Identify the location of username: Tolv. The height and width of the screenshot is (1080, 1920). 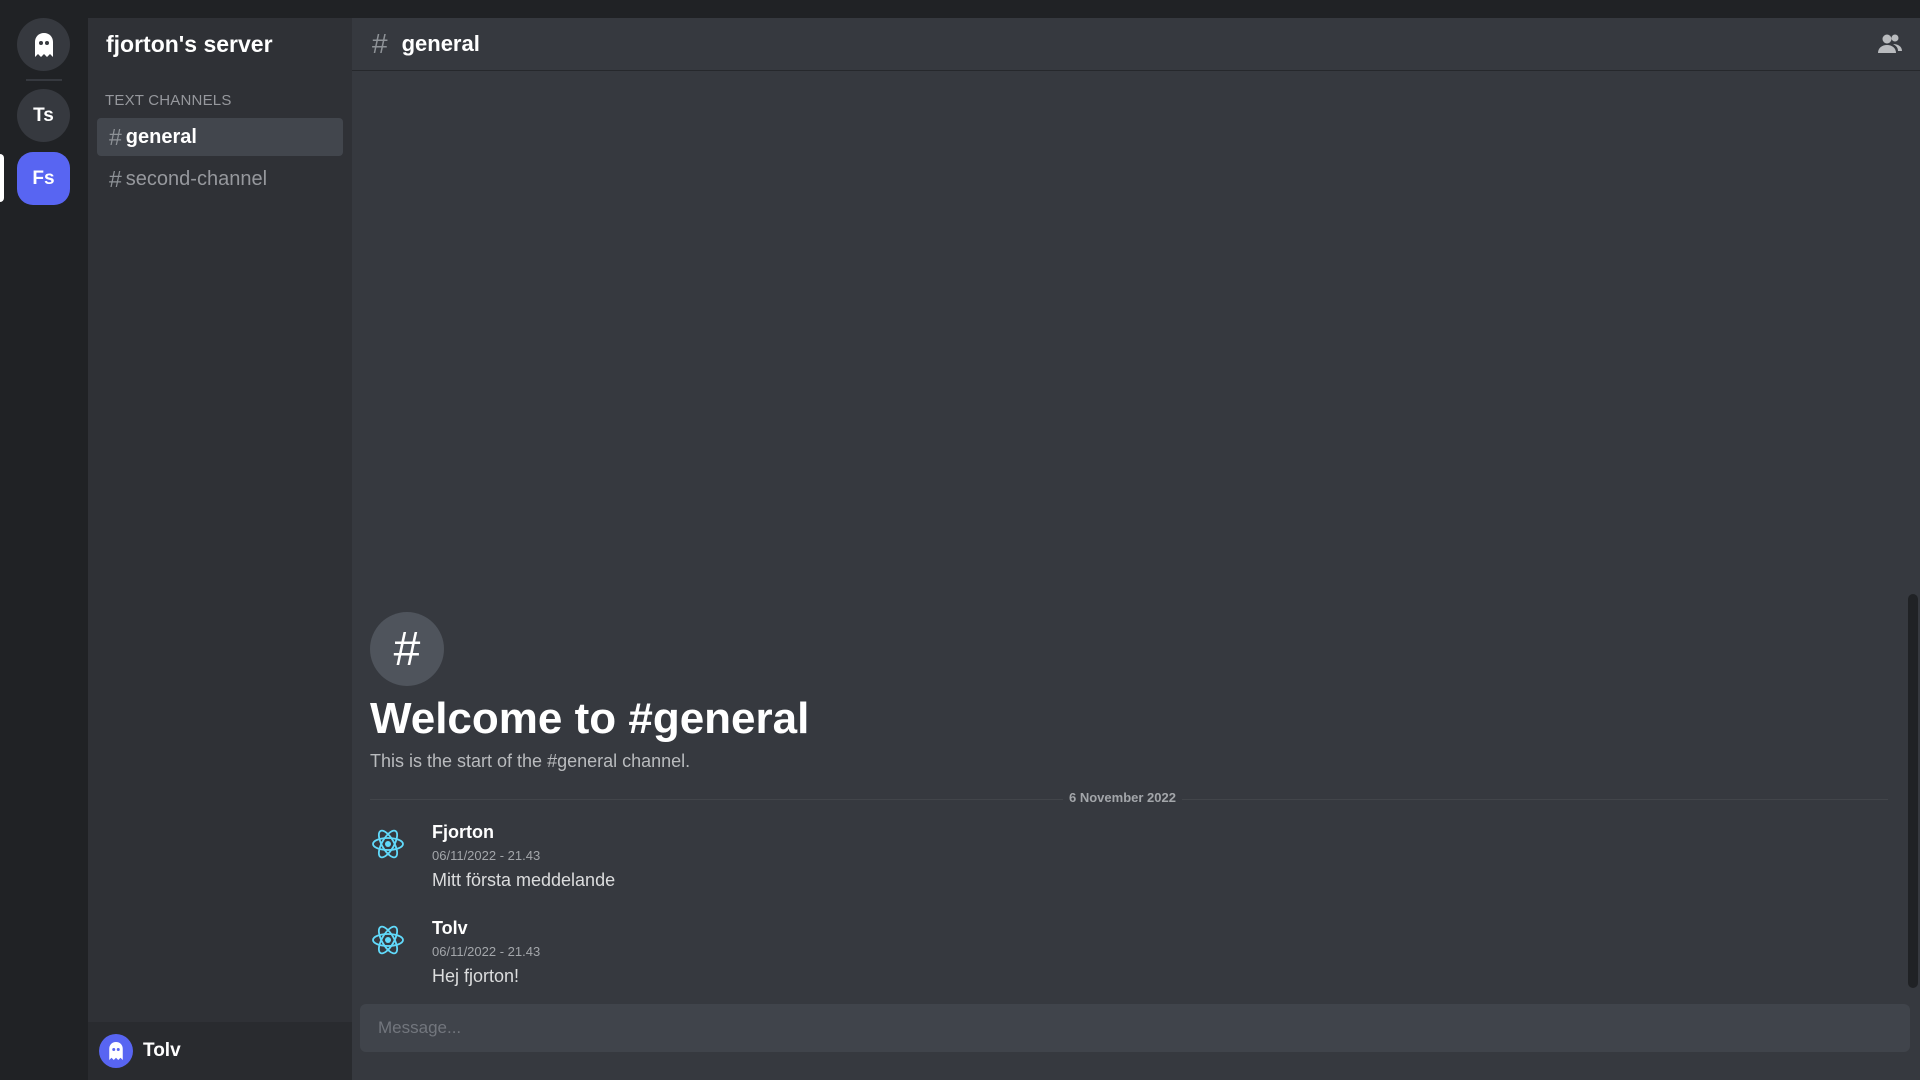
(162, 1050).